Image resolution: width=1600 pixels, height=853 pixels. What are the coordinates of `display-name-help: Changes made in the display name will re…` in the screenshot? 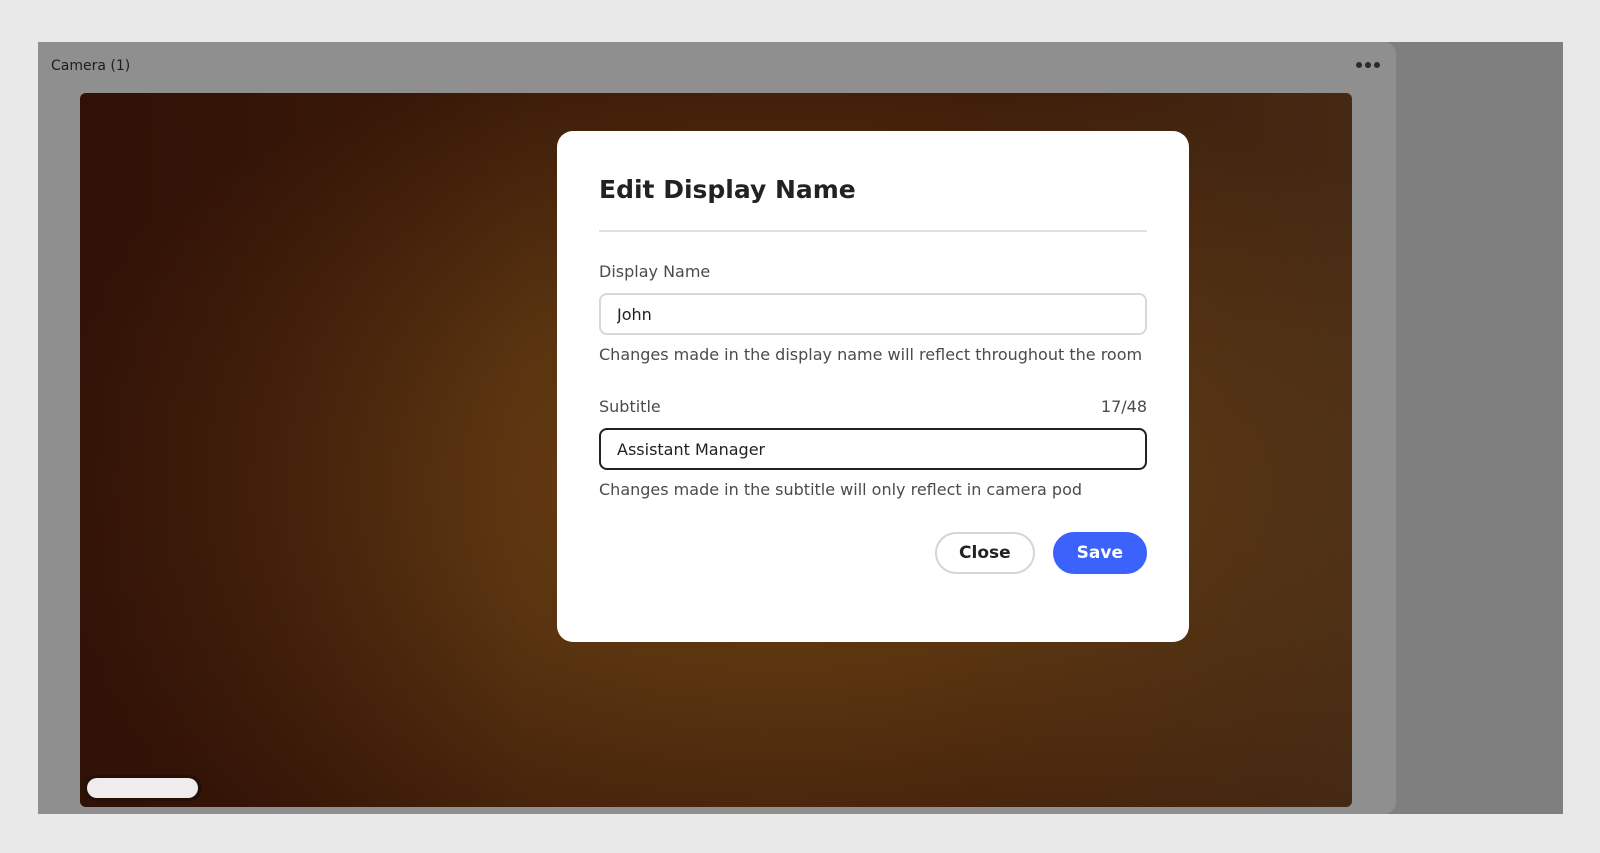 It's located at (871, 354).